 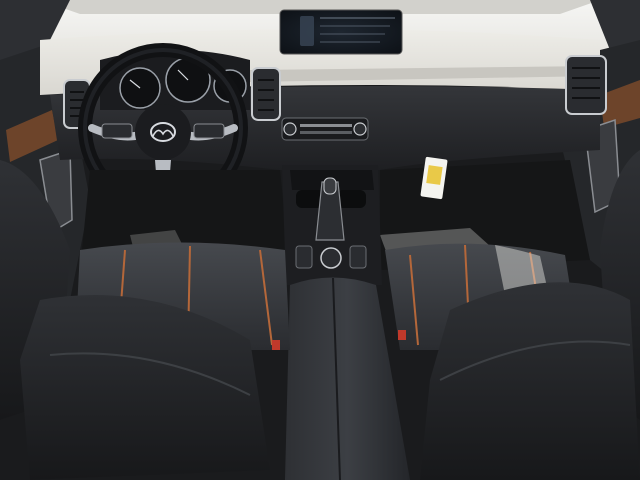 I want to click on console-buttons-right, so click(x=358, y=257).